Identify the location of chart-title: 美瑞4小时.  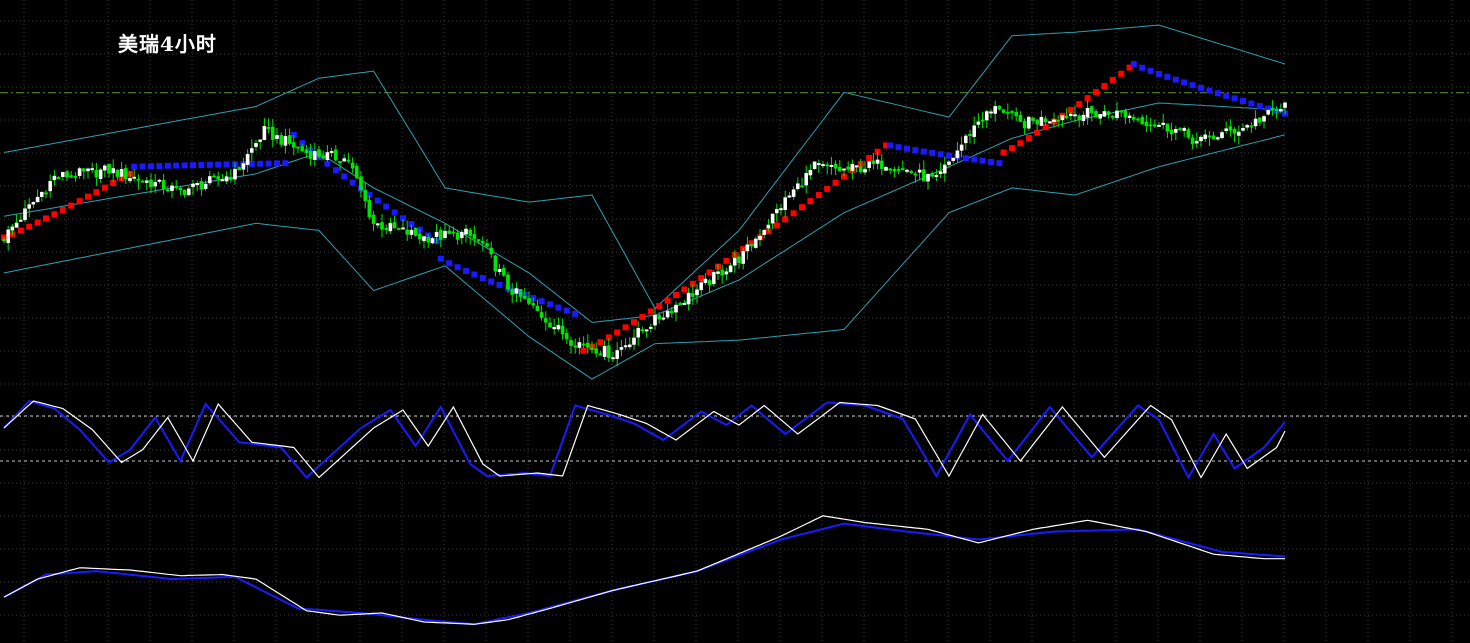
(167, 44).